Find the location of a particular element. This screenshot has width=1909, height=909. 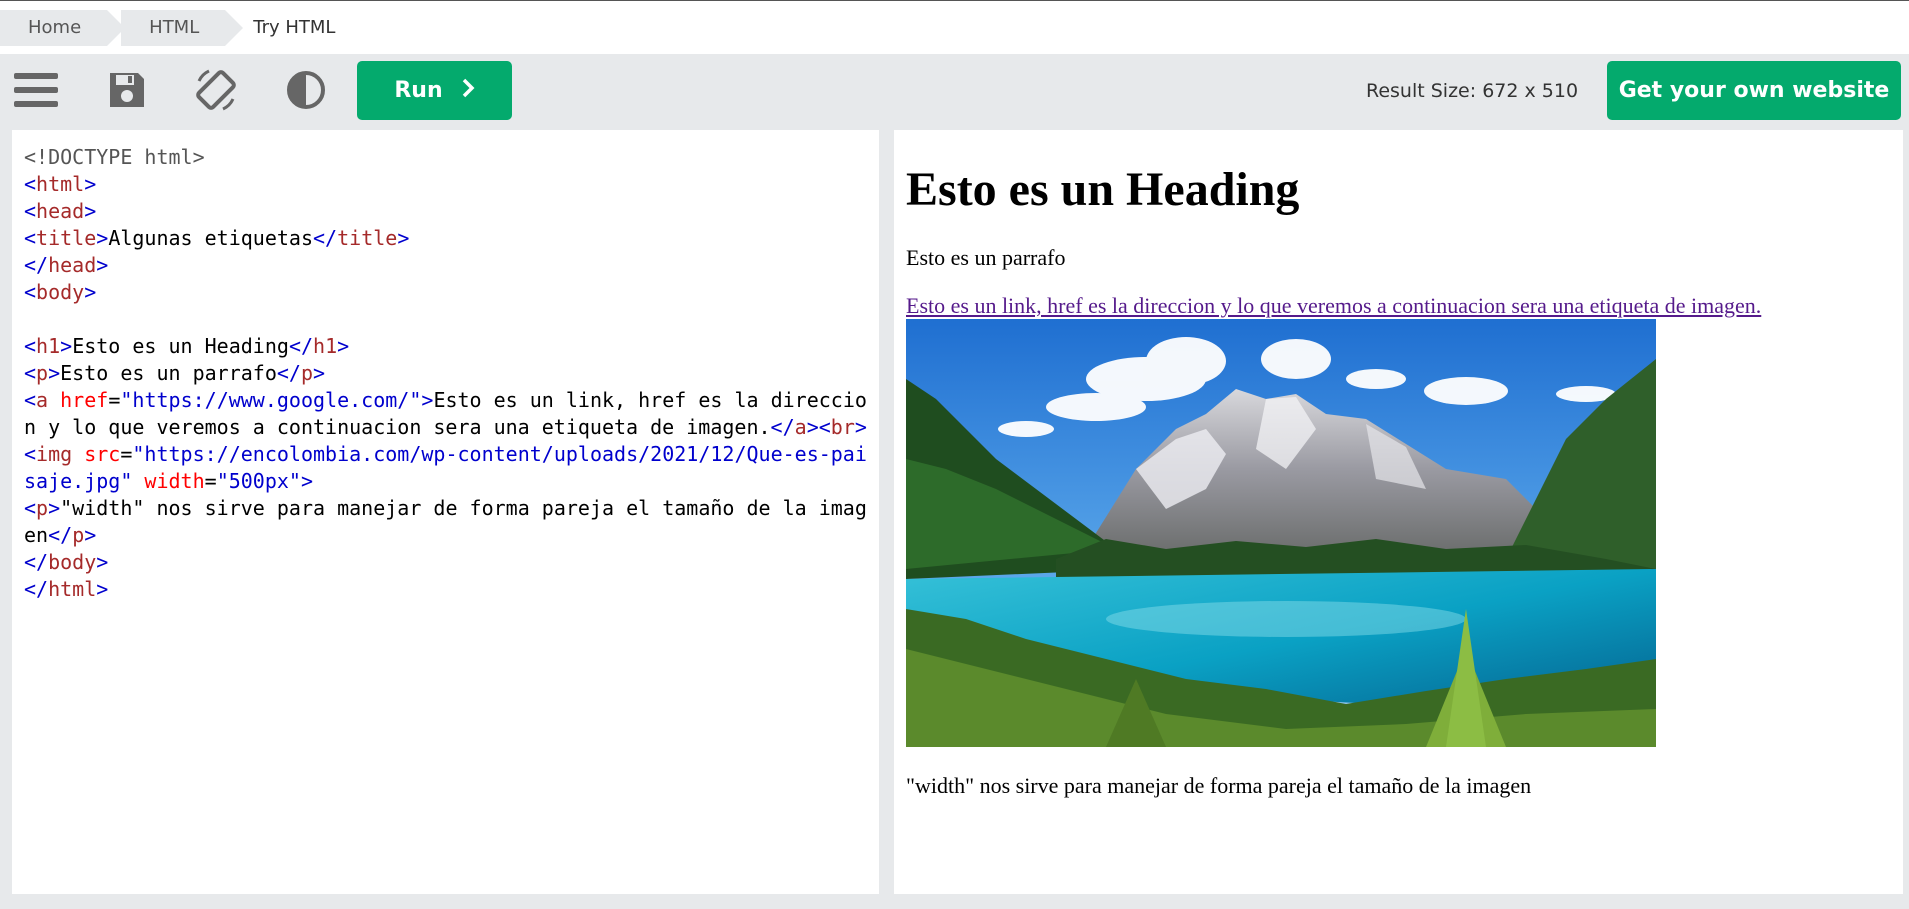

code-token: Esto es un Heading is located at coordinates (180, 346).